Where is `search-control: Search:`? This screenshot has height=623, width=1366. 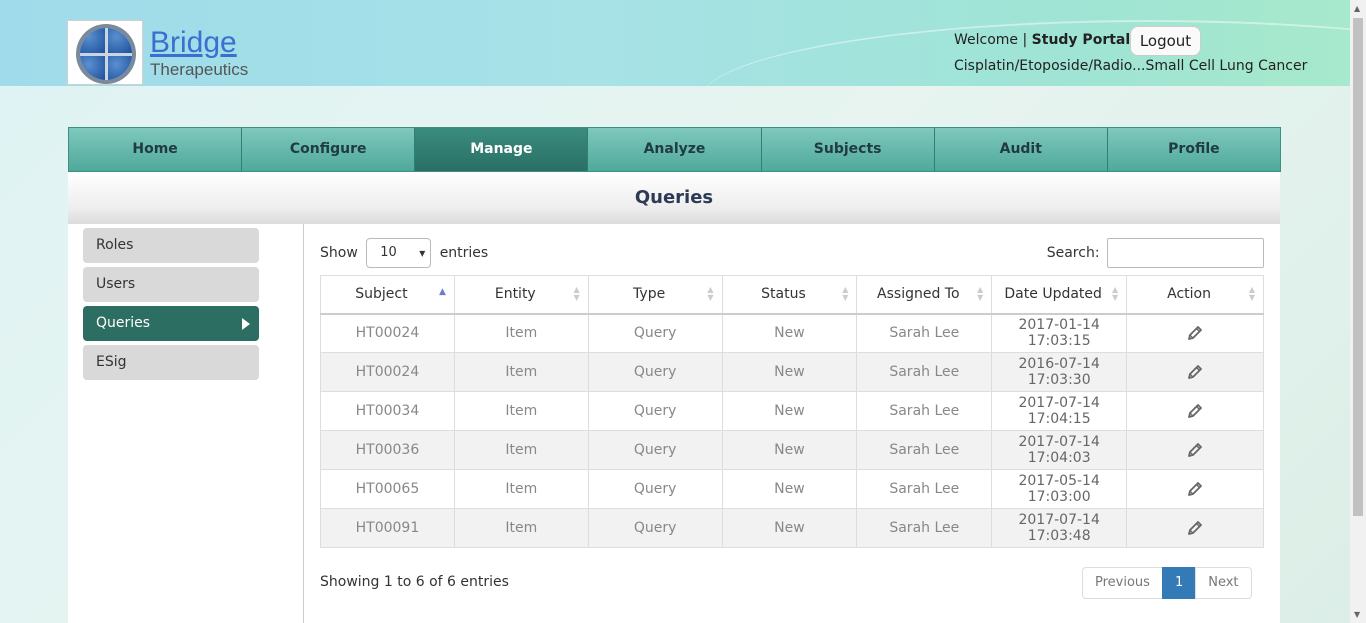
search-control: Search: is located at coordinates (1155, 253).